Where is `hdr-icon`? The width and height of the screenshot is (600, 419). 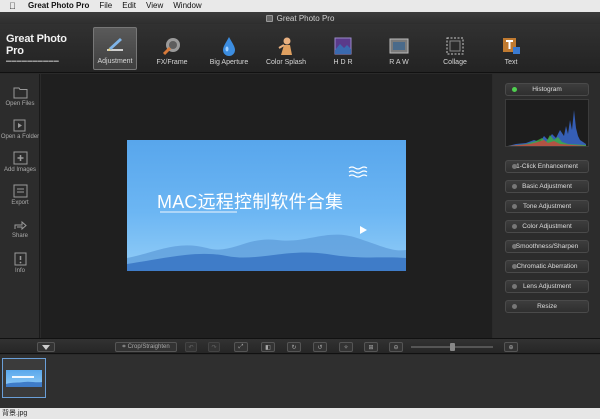 hdr-icon is located at coordinates (343, 46).